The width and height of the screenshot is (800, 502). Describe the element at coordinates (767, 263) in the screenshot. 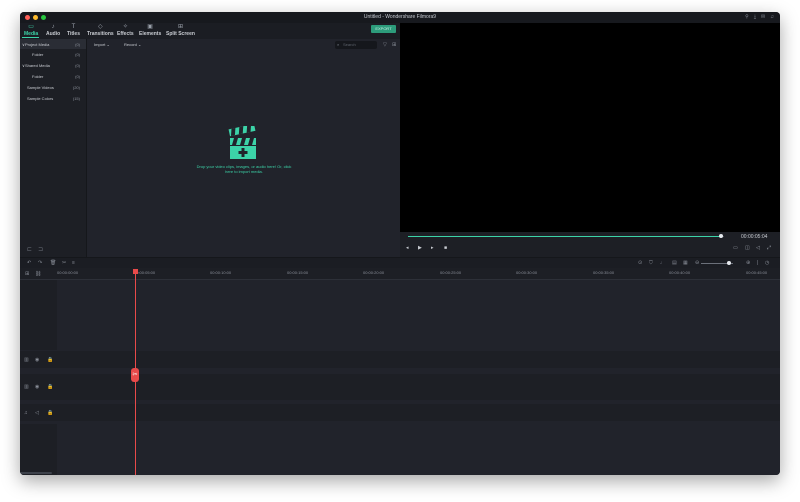

I see `clock-icon: ◷` at that location.